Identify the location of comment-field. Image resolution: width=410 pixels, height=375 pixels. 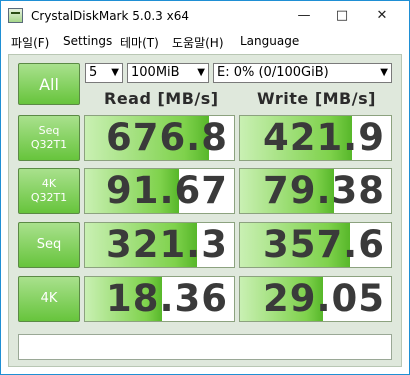
(205, 347).